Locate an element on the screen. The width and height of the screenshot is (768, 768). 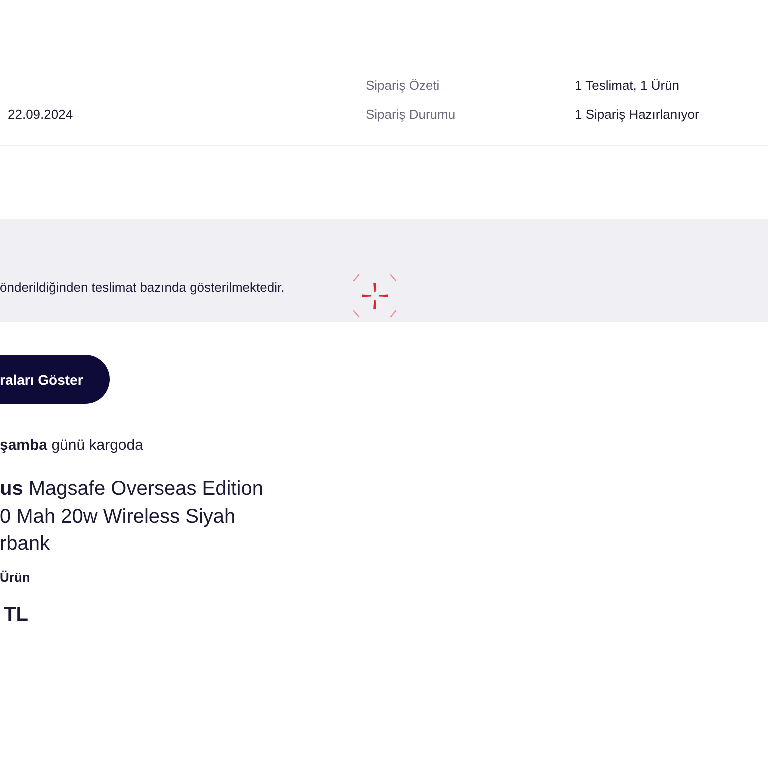
detail-value: 1 Sipariş Hazırlanıyor is located at coordinates (637, 114).